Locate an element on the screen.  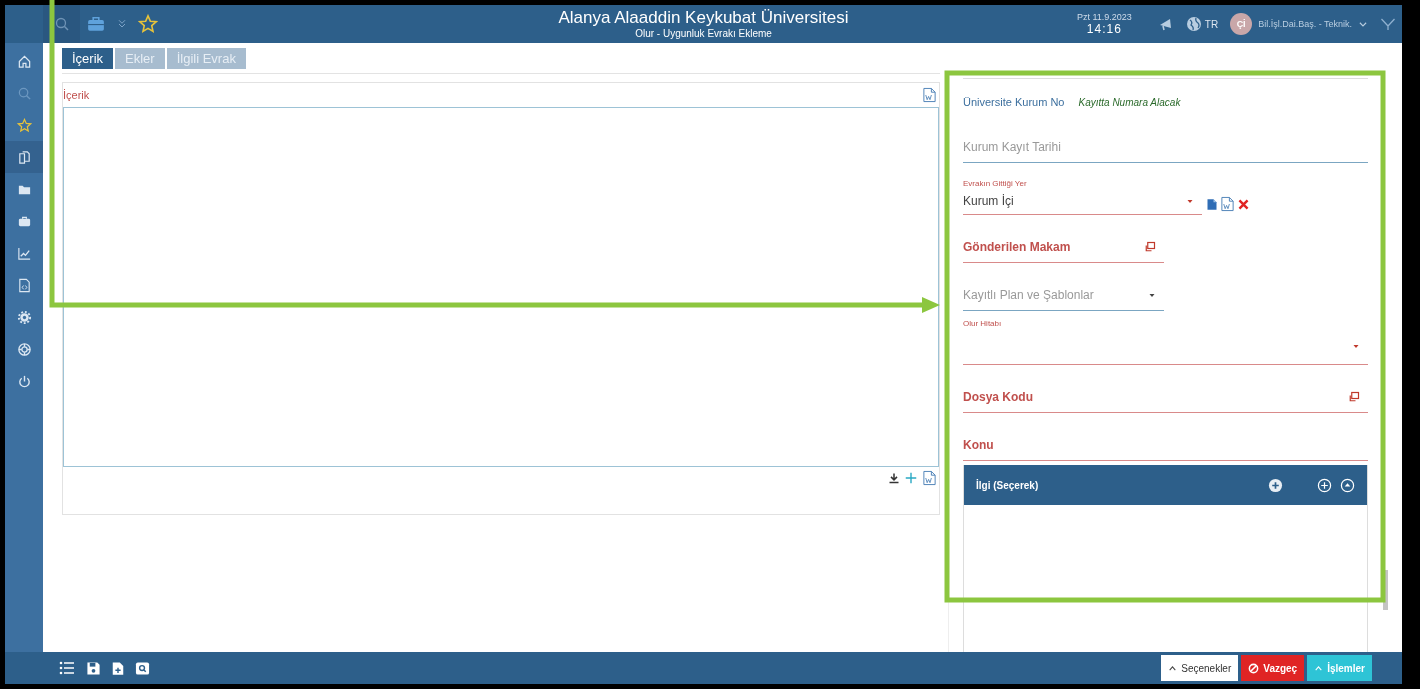
save-icon is located at coordinates (93, 668).